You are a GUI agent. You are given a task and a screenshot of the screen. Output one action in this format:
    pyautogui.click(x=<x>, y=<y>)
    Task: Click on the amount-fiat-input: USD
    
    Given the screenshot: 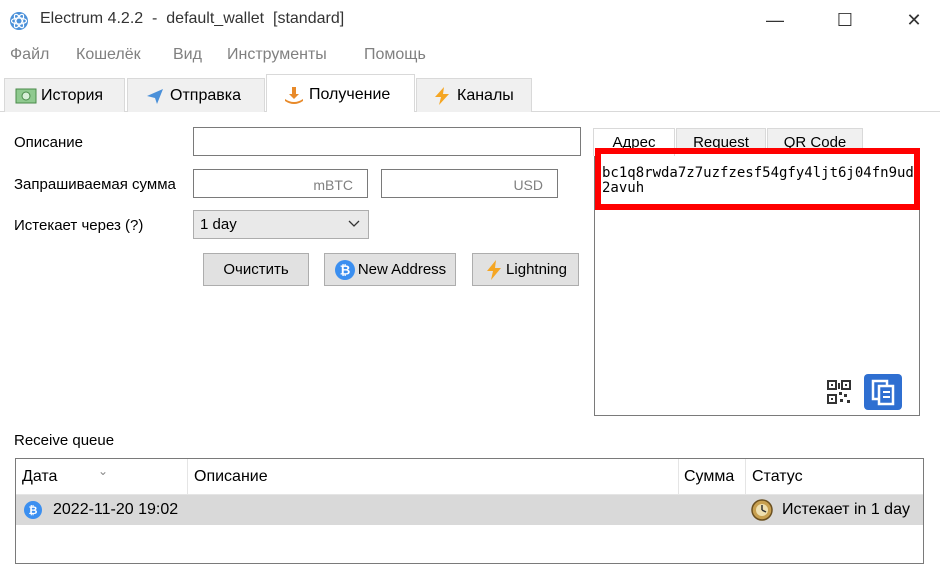 What is the action you would take?
    pyautogui.click(x=469, y=183)
    